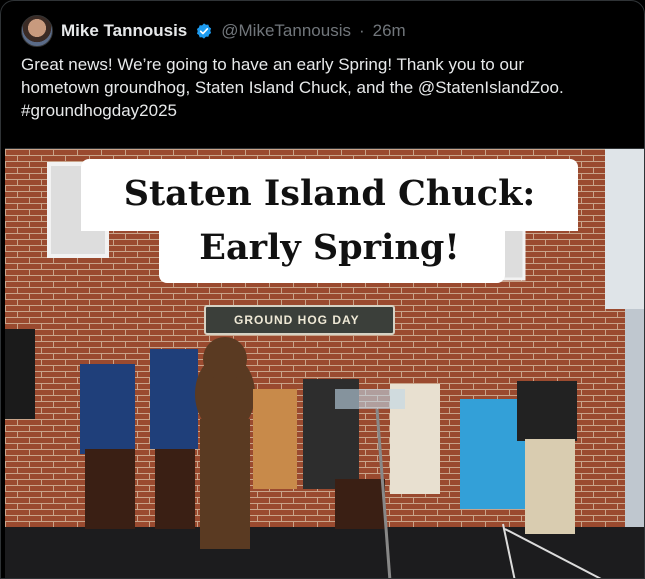  I want to click on verified-badge-icon, so click(204, 31).